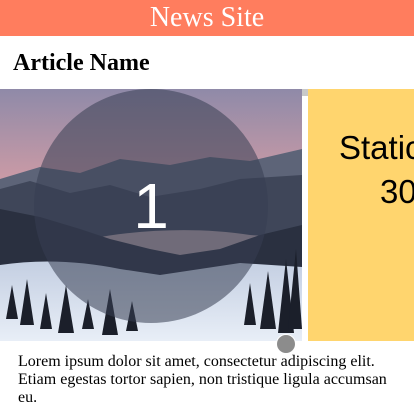 Image resolution: width=414 pixels, height=415 pixels. Describe the element at coordinates (81, 63) in the screenshot. I see `article-title: Article Name` at that location.